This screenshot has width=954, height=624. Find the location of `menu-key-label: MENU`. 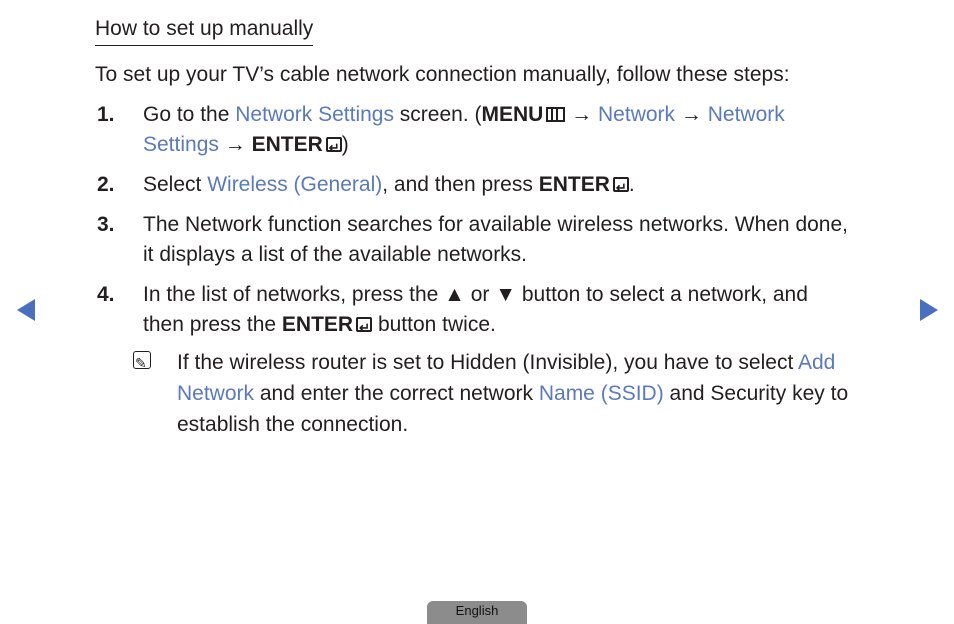

menu-key-label: MENU is located at coordinates (512, 114).